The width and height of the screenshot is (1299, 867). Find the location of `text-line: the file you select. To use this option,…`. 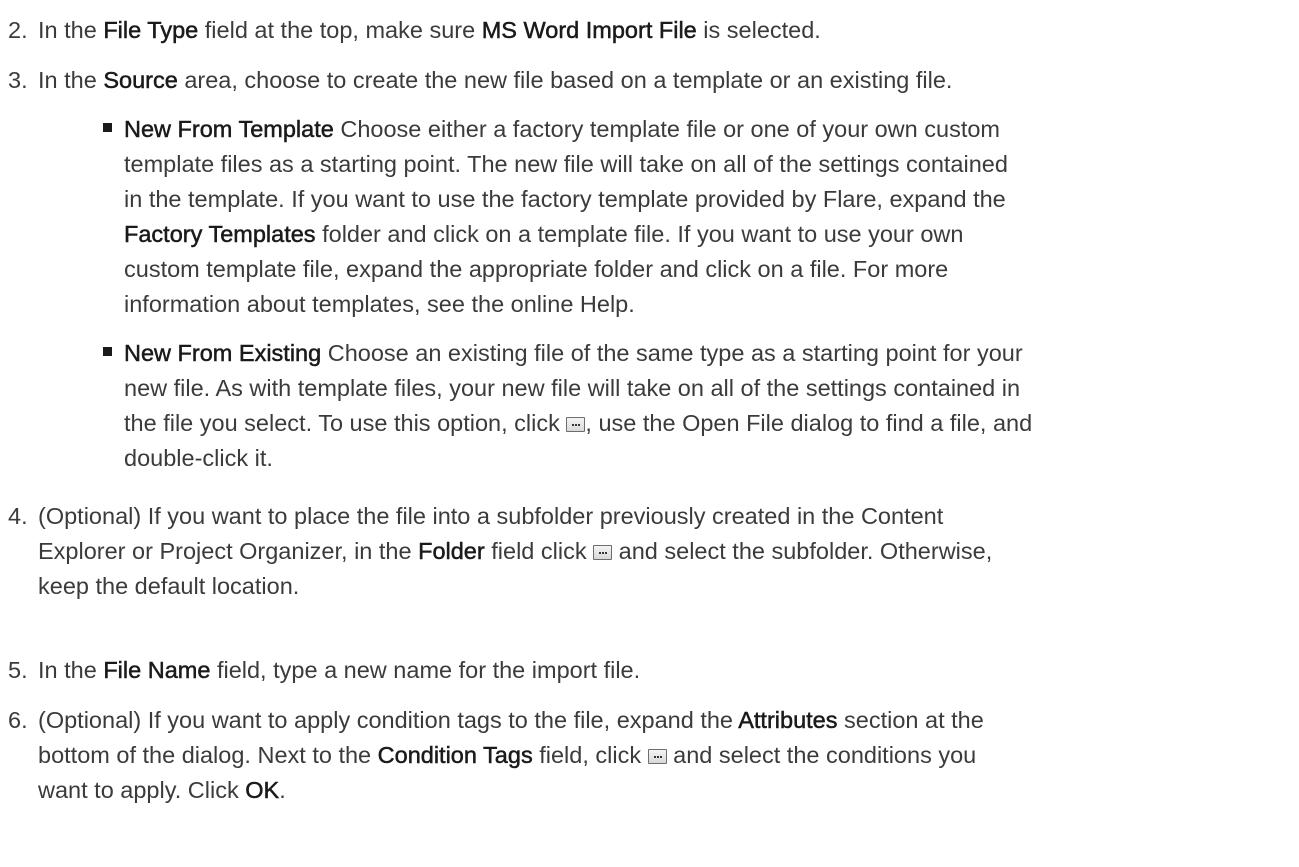

text-line: the file you select. To use this option,… is located at coordinates (704, 423).